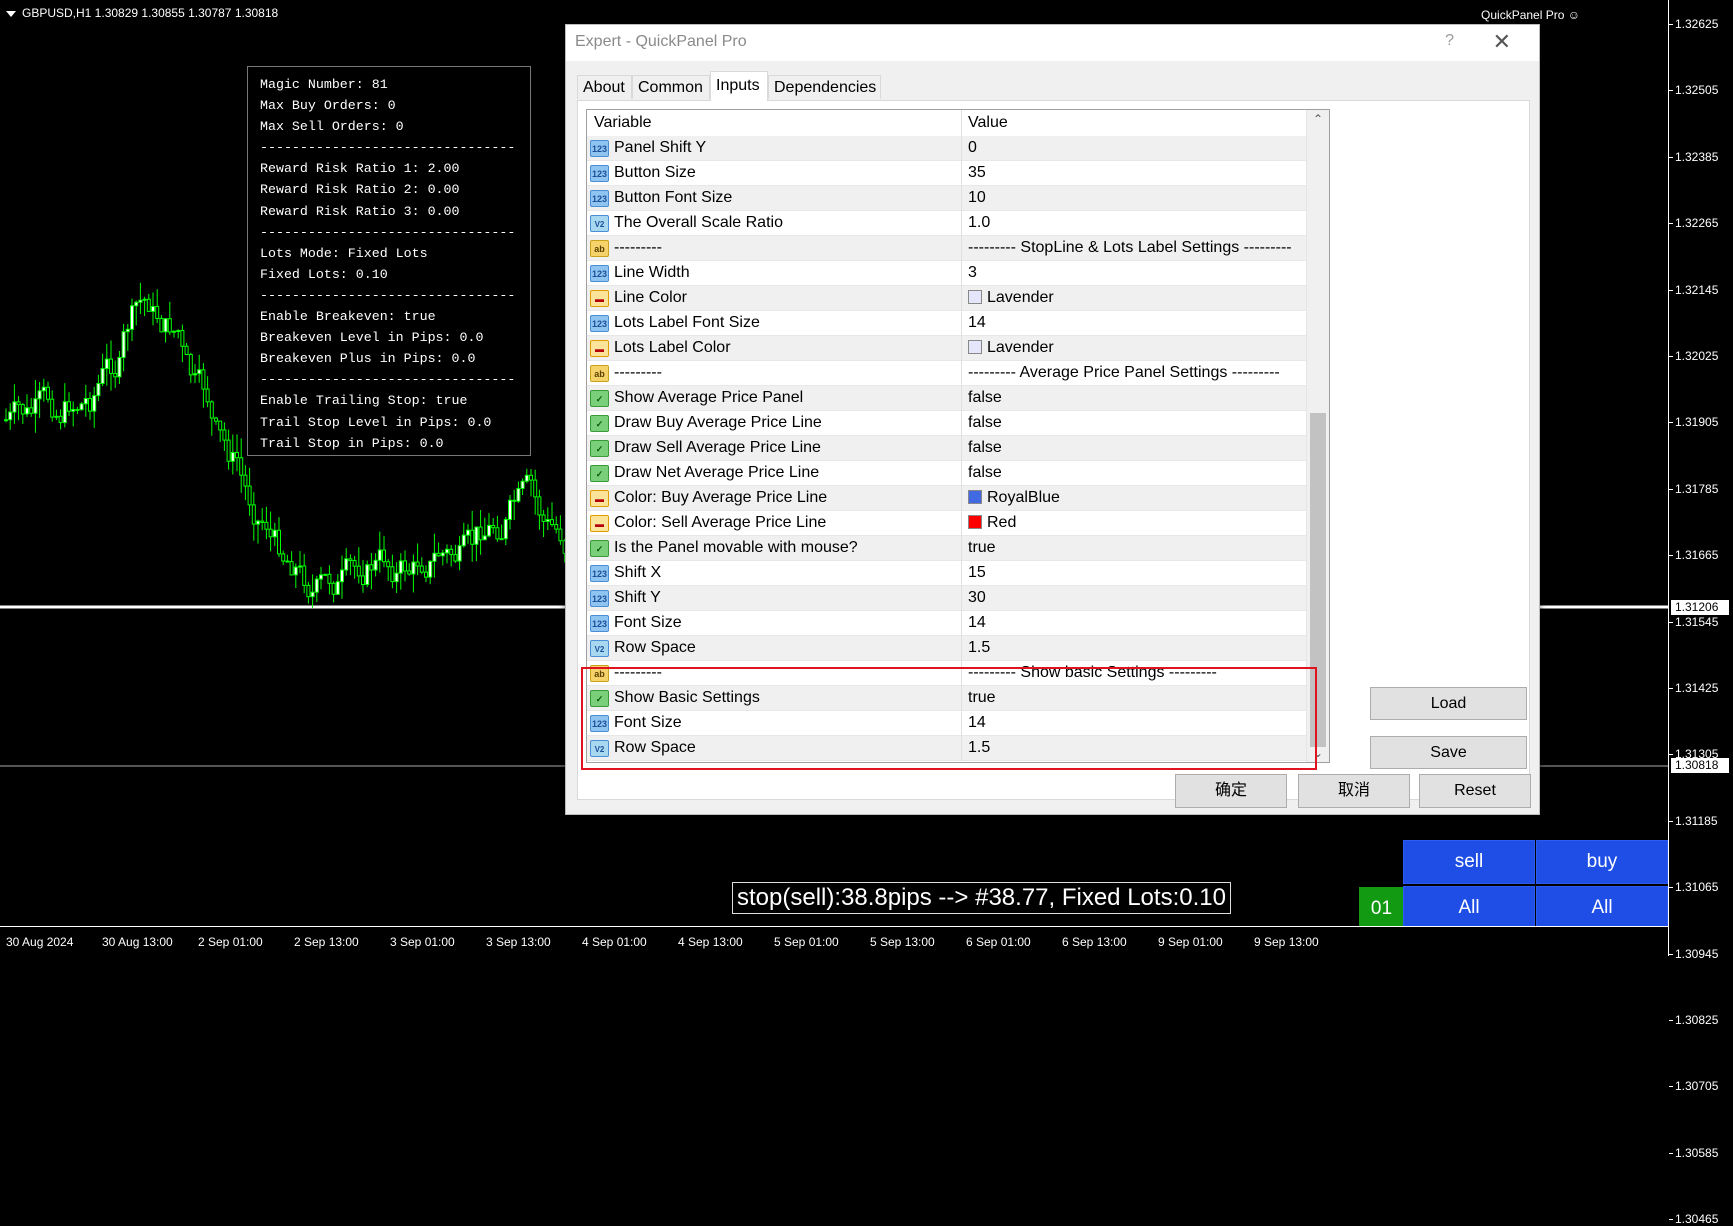 This screenshot has width=1733, height=1226. What do you see at coordinates (1317, 436) in the screenshot?
I see `grid-scrollbar: ⌃ ⌄` at bounding box center [1317, 436].